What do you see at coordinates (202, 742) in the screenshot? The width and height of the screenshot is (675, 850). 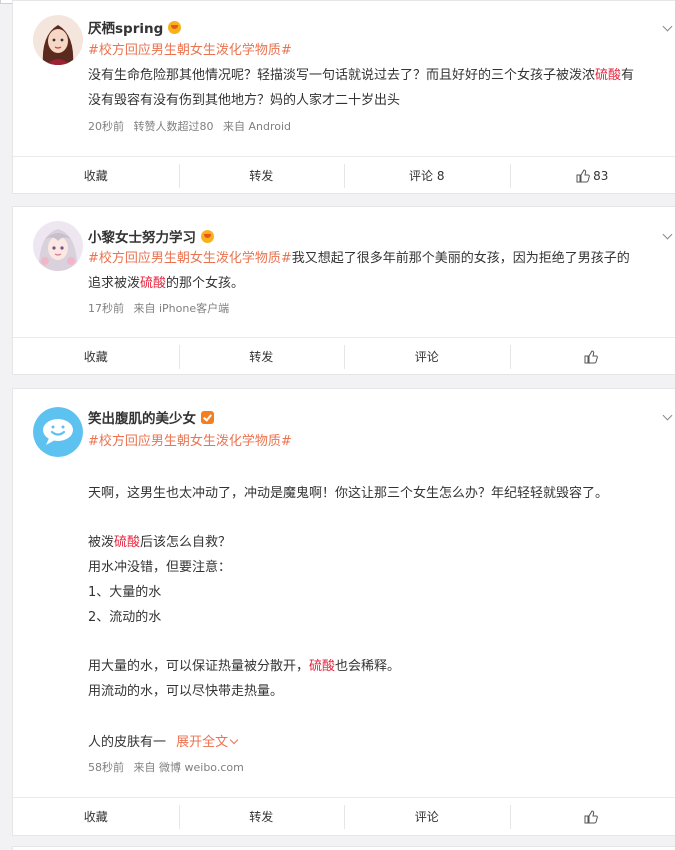 I see `expand-label: 展开全文` at bounding box center [202, 742].